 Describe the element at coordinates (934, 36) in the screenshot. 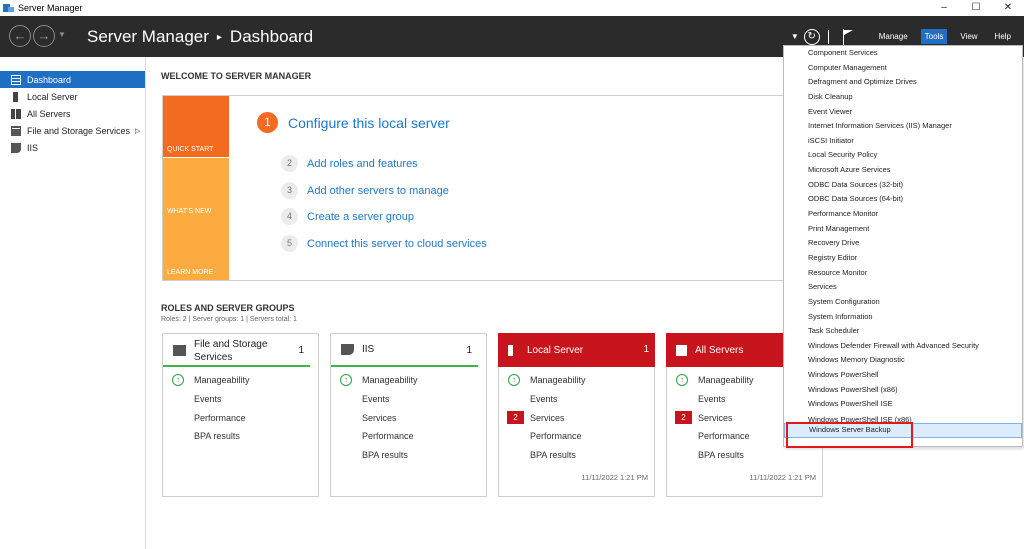

I see `menu-tools: Tools` at that location.